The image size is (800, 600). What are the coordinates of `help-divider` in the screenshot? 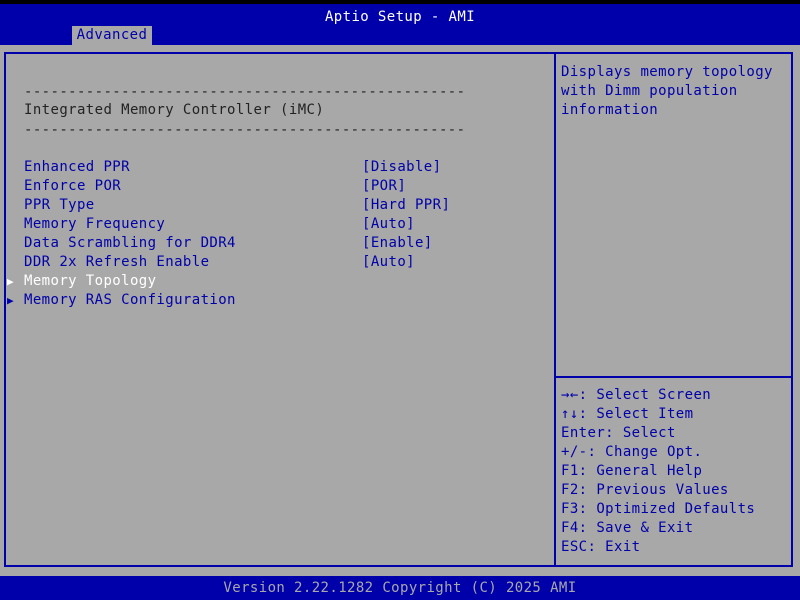 It's located at (674, 377).